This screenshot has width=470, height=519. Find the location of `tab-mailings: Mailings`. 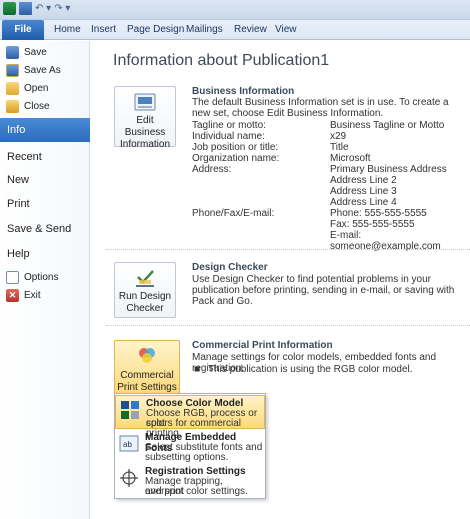

tab-mailings: Mailings is located at coordinates (204, 30).